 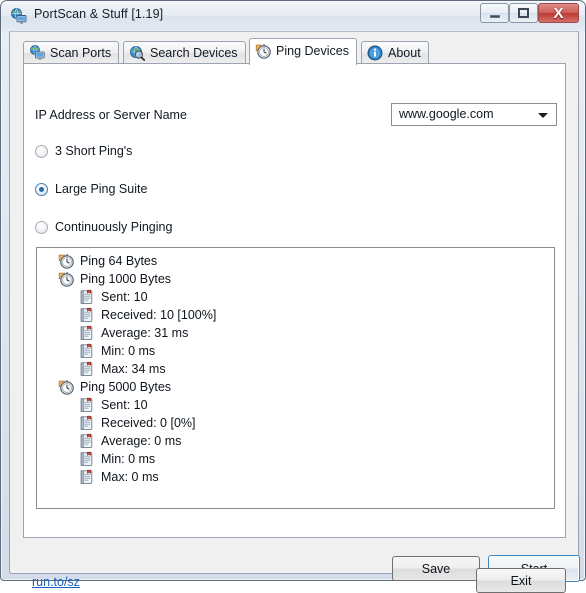 I want to click on radio-continuously-pinging: Continuously Pinging, so click(x=103, y=227).